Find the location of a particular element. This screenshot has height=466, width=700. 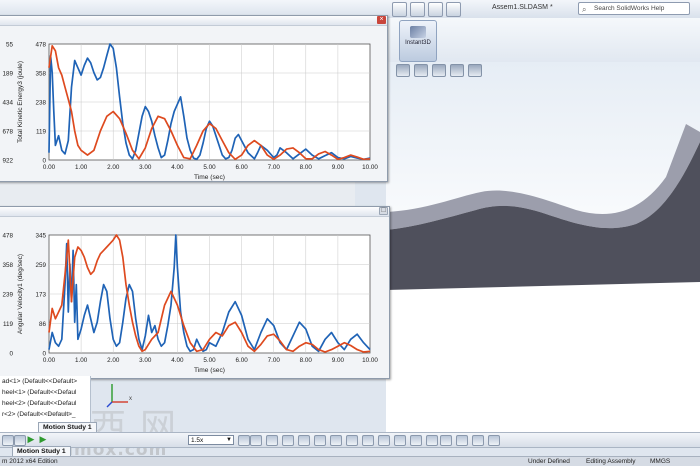

y-tick-label: 86 is located at coordinates (43, 324).